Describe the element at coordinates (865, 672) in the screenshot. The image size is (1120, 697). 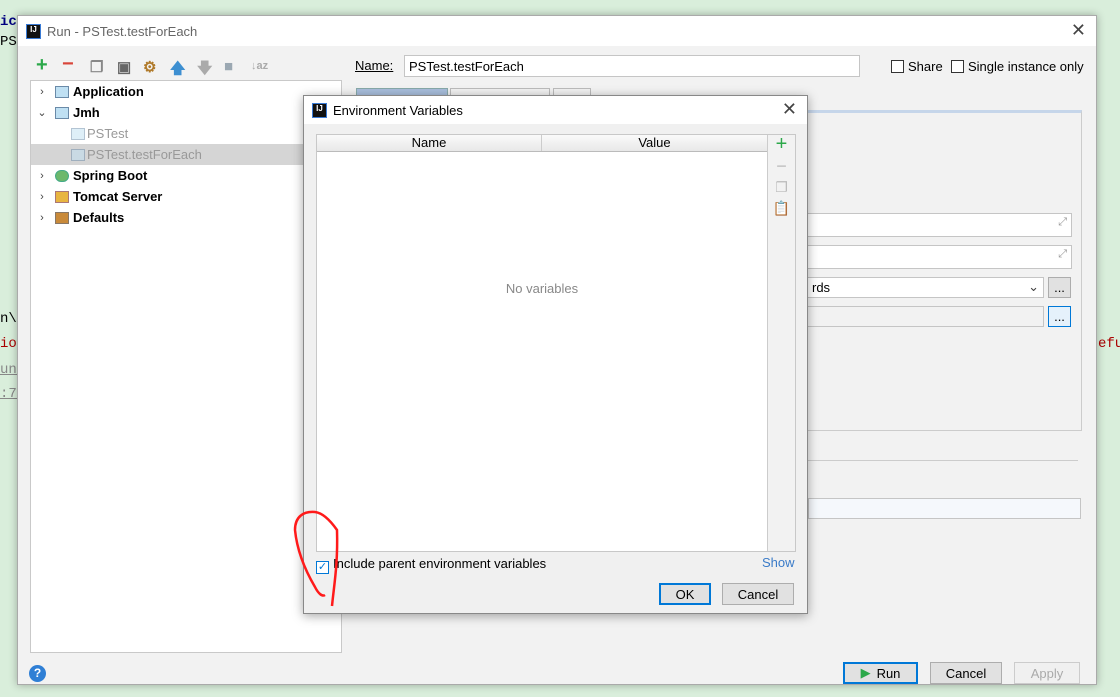
I see `play-icon: ▶` at that location.